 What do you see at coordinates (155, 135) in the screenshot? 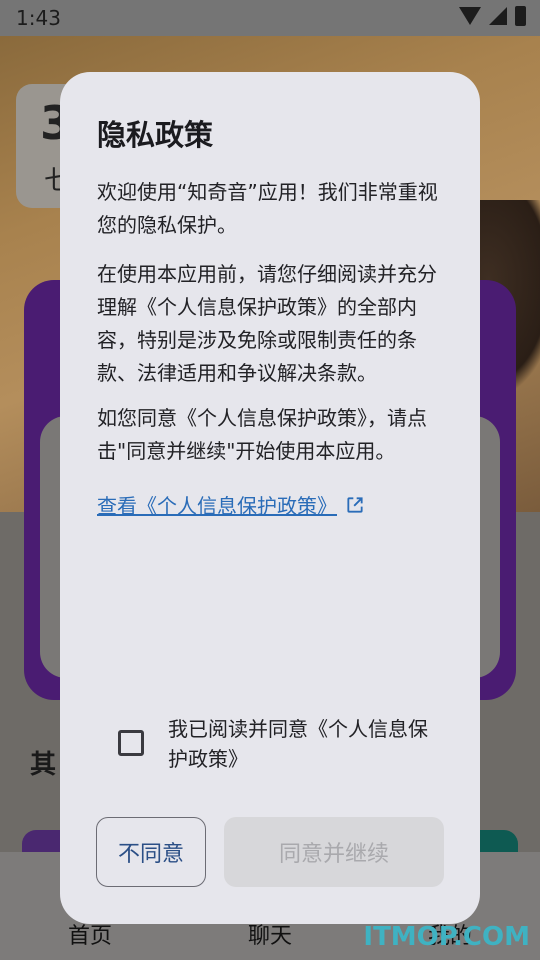
I see `dialog-title: 隐私政策` at bounding box center [155, 135].